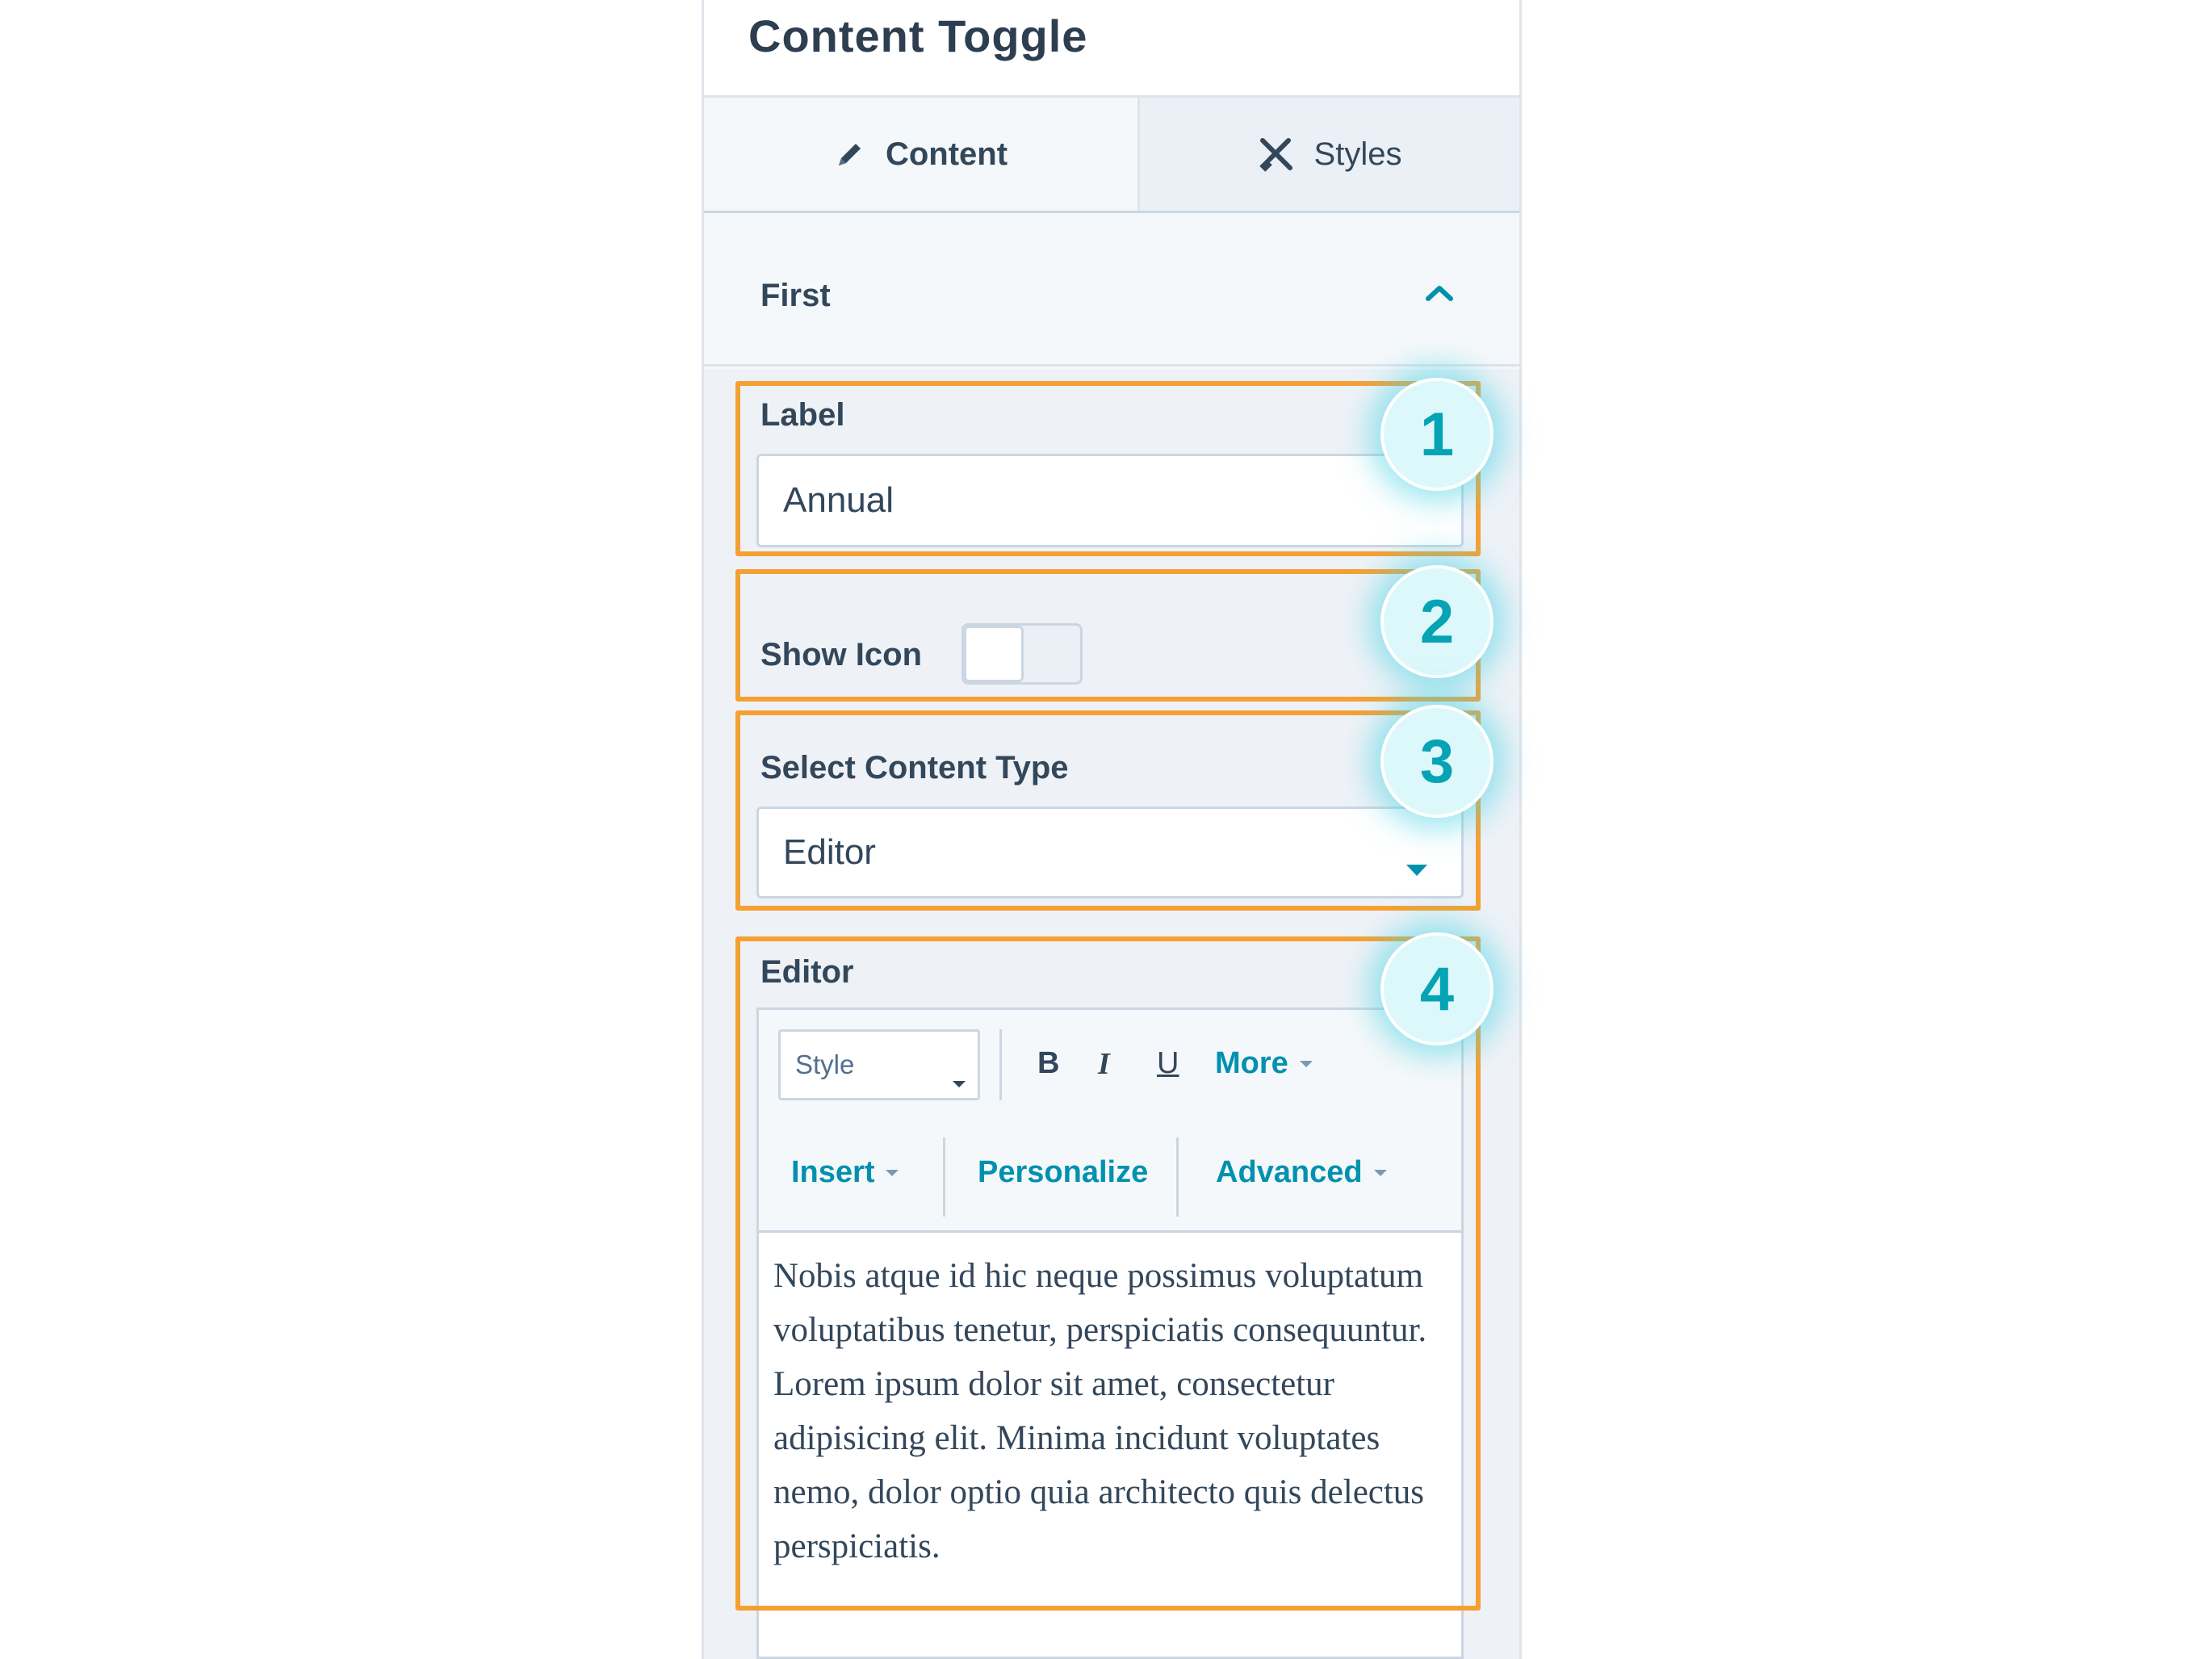 The image size is (2212, 1659). I want to click on callout-badge-1: 1, so click(1437, 434).